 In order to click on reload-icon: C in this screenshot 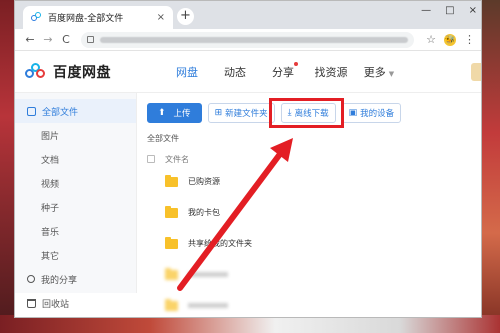, I will do `click(66, 39)`.